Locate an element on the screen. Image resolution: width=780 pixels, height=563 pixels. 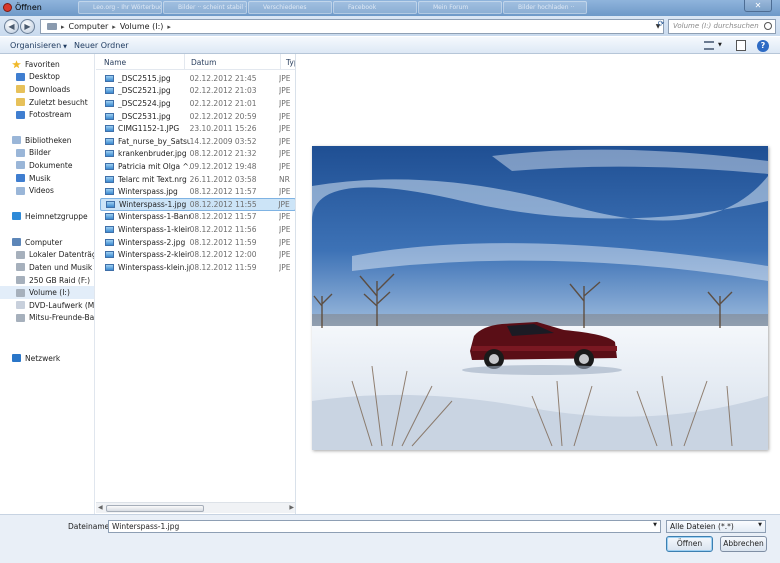
scroll-right-icon: ▶ is located at coordinates (291, 507).